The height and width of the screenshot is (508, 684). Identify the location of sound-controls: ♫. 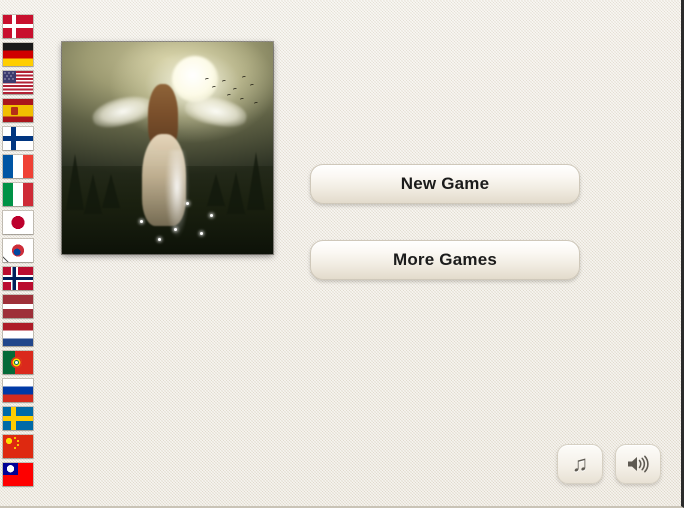
(609, 464).